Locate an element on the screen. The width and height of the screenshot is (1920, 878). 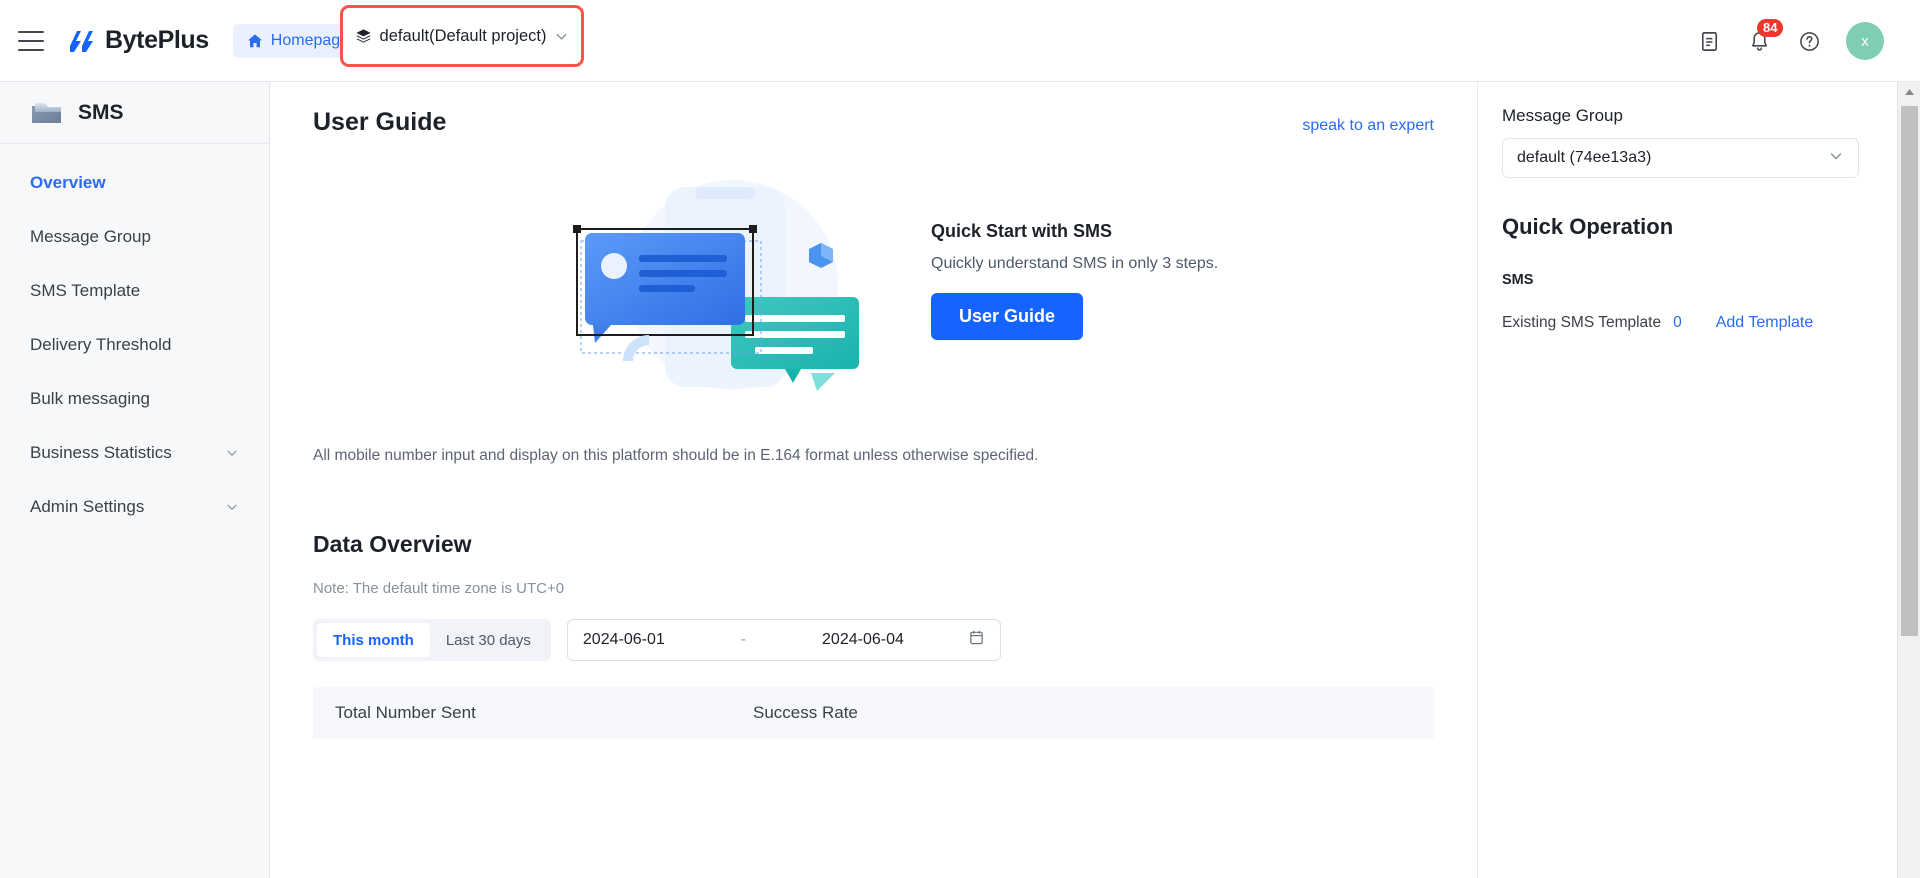
header-actions: 84 x is located at coordinates (1790, 41).